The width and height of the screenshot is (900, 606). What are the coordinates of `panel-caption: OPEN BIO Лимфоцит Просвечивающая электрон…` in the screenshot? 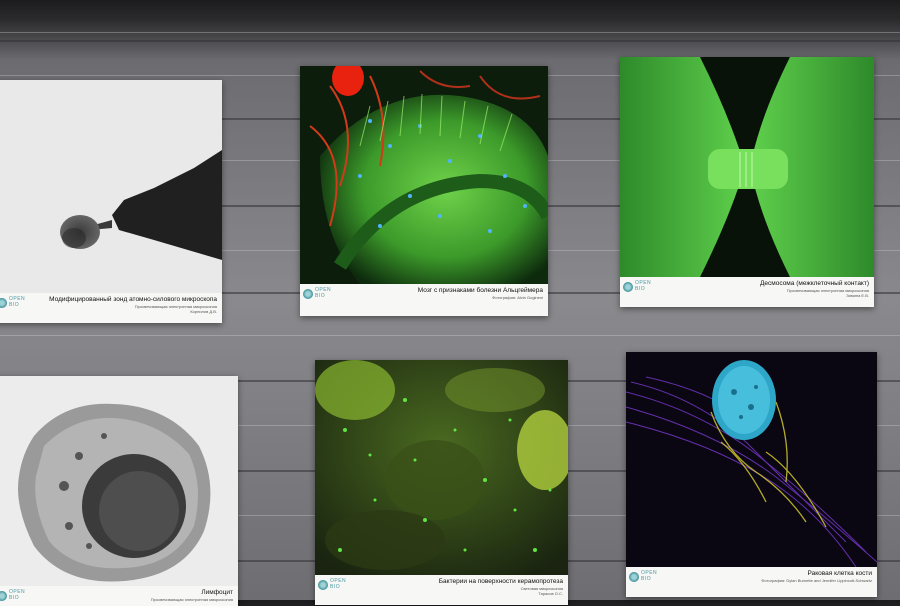 It's located at (119, 596).